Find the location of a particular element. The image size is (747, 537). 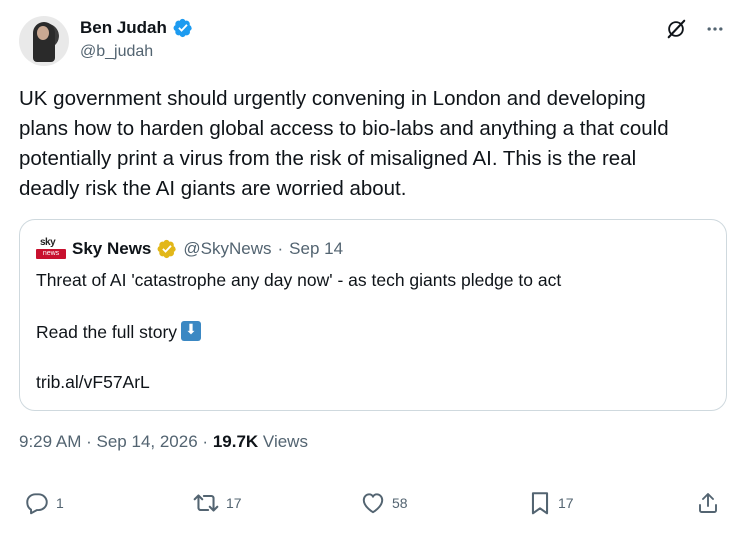

sky-logo-top: sky is located at coordinates (48, 242).